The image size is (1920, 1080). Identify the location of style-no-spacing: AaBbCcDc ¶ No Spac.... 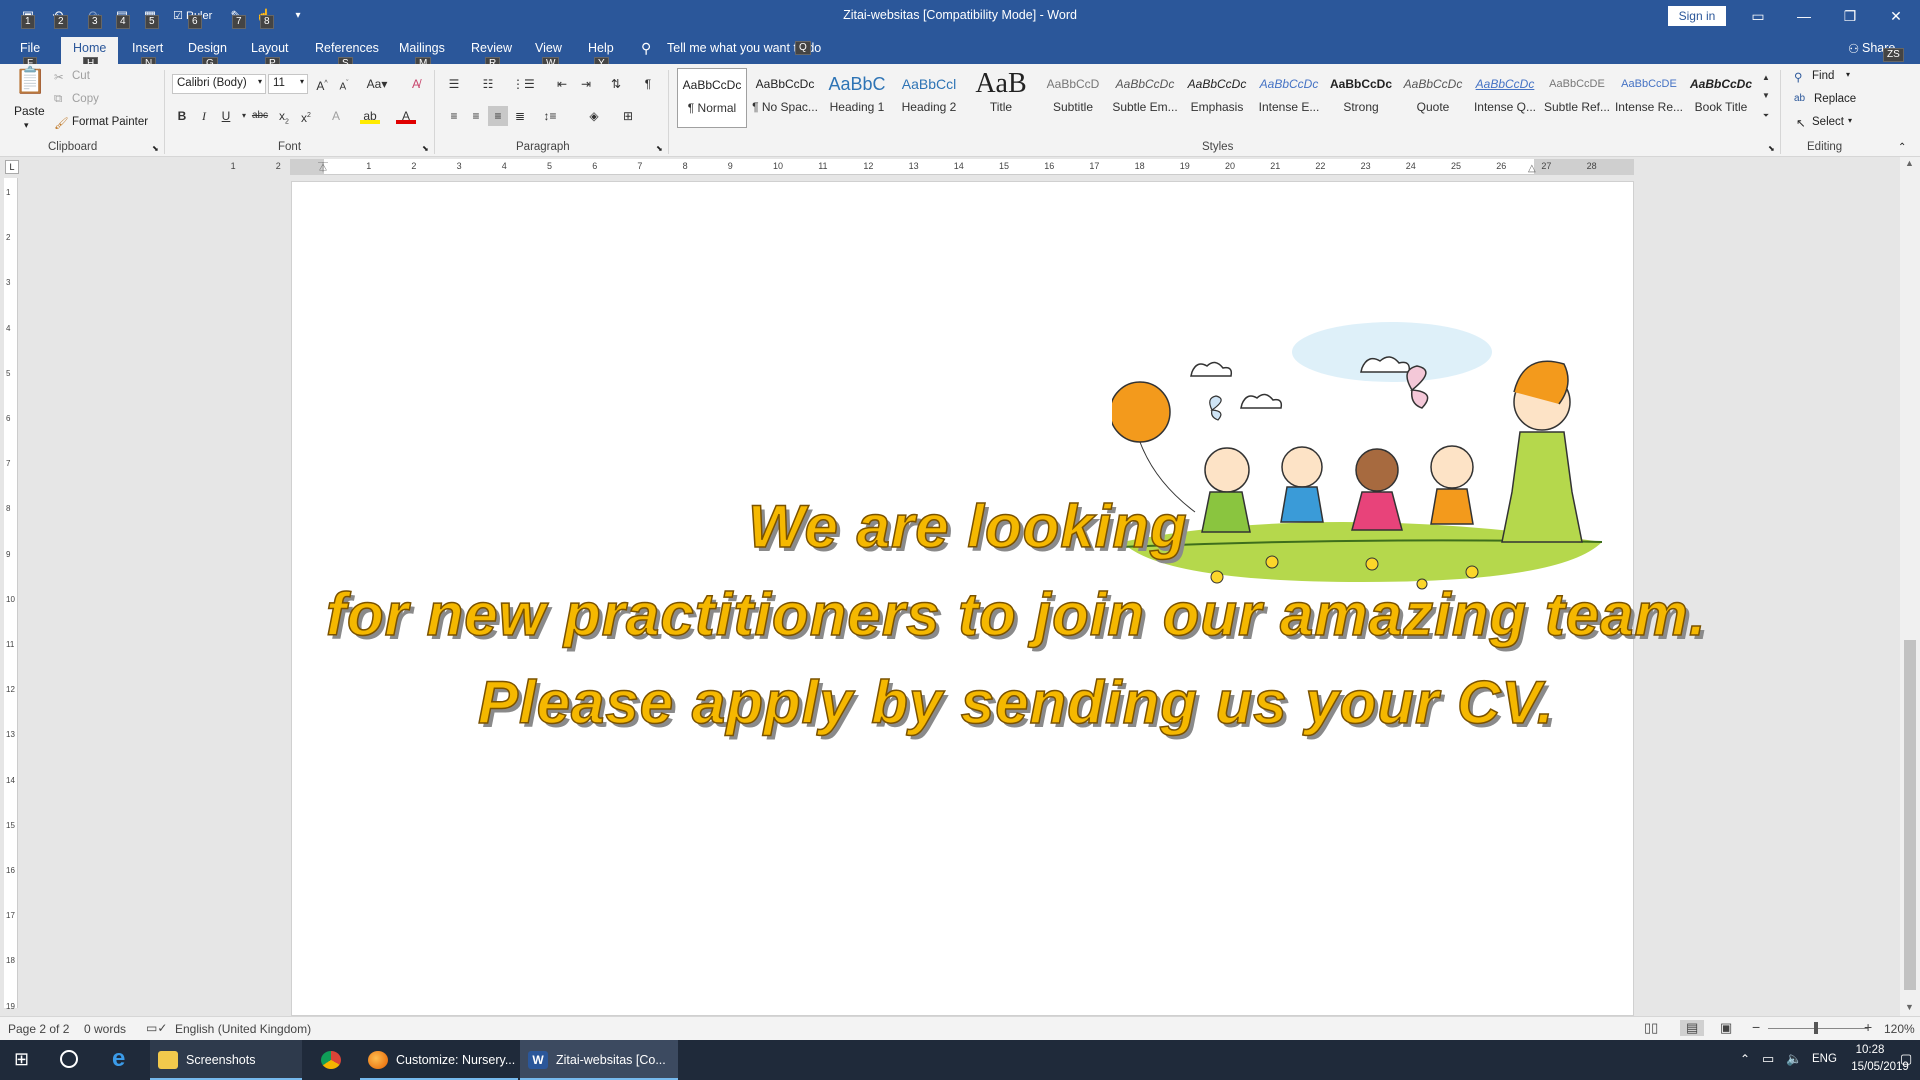
(785, 98).